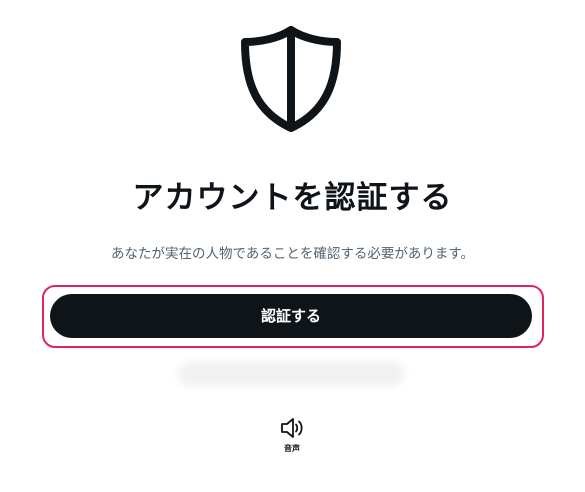 This screenshot has height=492, width=585. What do you see at coordinates (291, 374) in the screenshot?
I see `blurred-placeholder` at bounding box center [291, 374].